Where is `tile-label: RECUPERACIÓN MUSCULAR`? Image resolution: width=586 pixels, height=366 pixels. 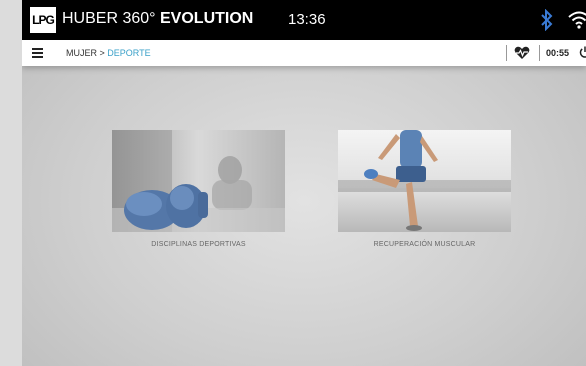 tile-label: RECUPERACIÓN MUSCULAR is located at coordinates (424, 244).